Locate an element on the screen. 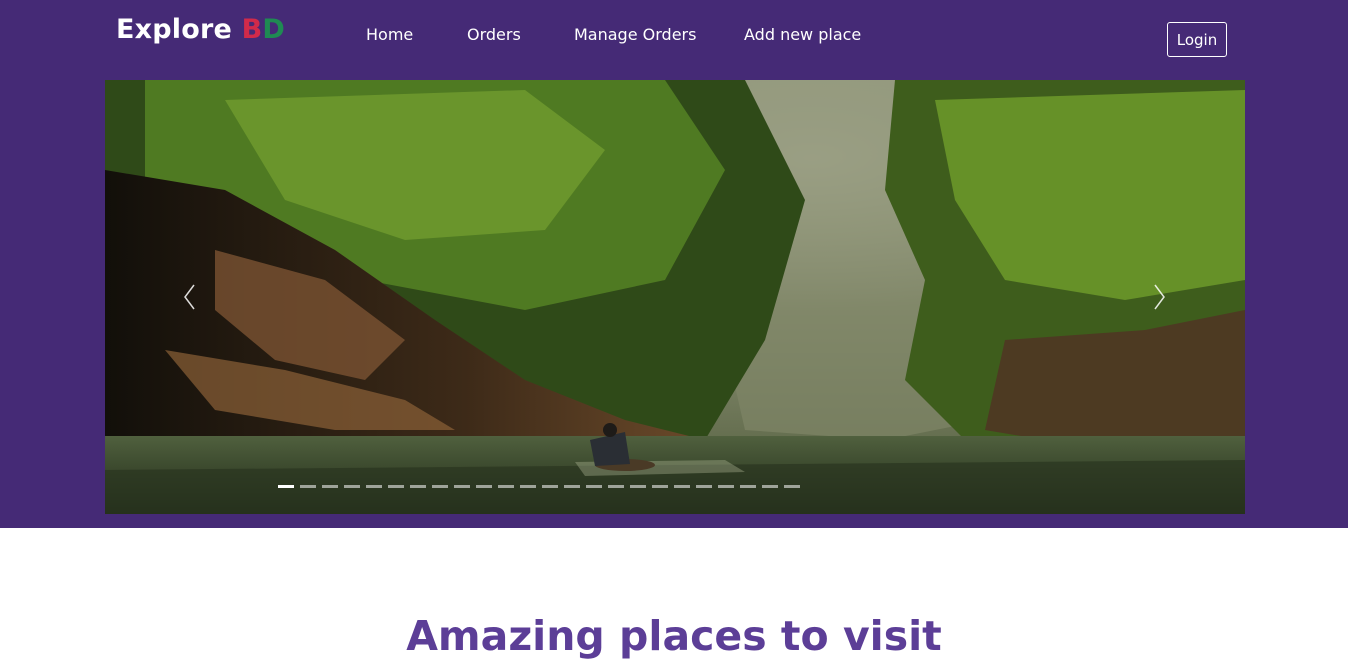 The image size is (1348, 667). brand-logo: Explore BD is located at coordinates (200, 29).